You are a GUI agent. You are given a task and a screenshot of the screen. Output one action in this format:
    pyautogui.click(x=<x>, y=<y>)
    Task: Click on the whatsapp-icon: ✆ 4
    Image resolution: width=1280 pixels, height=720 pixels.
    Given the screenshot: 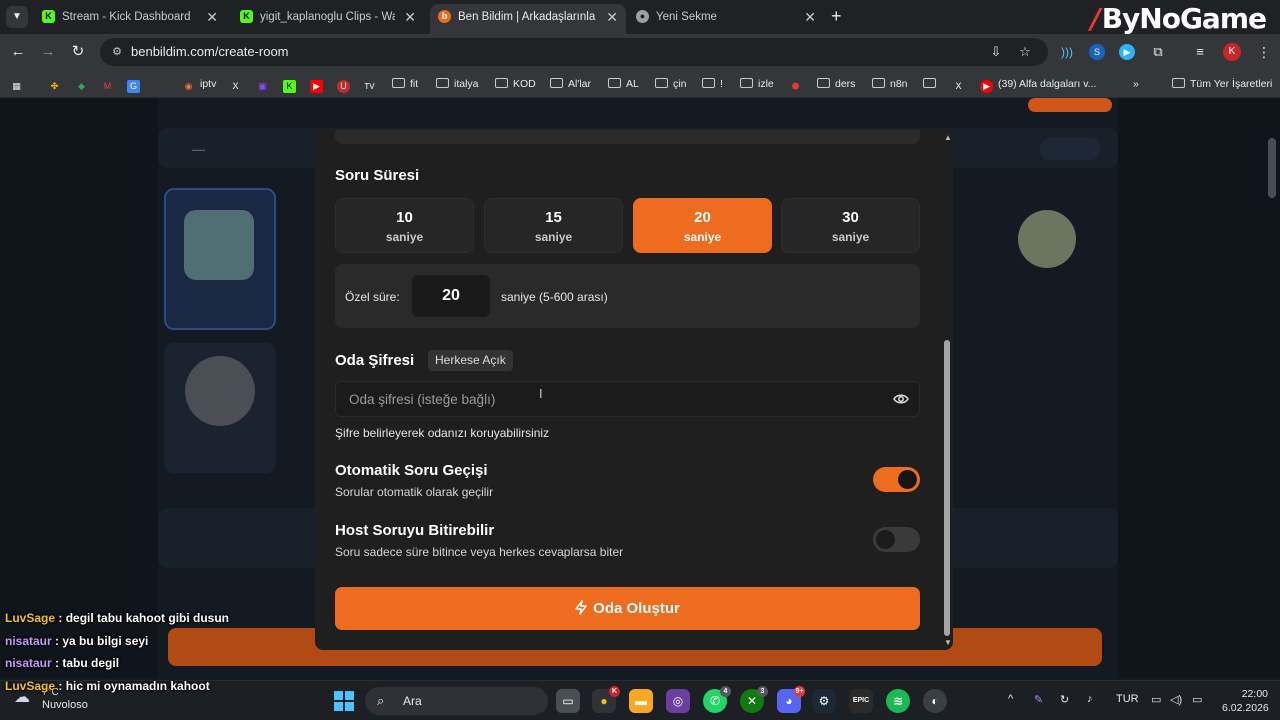 What is the action you would take?
    pyautogui.click(x=717, y=699)
    